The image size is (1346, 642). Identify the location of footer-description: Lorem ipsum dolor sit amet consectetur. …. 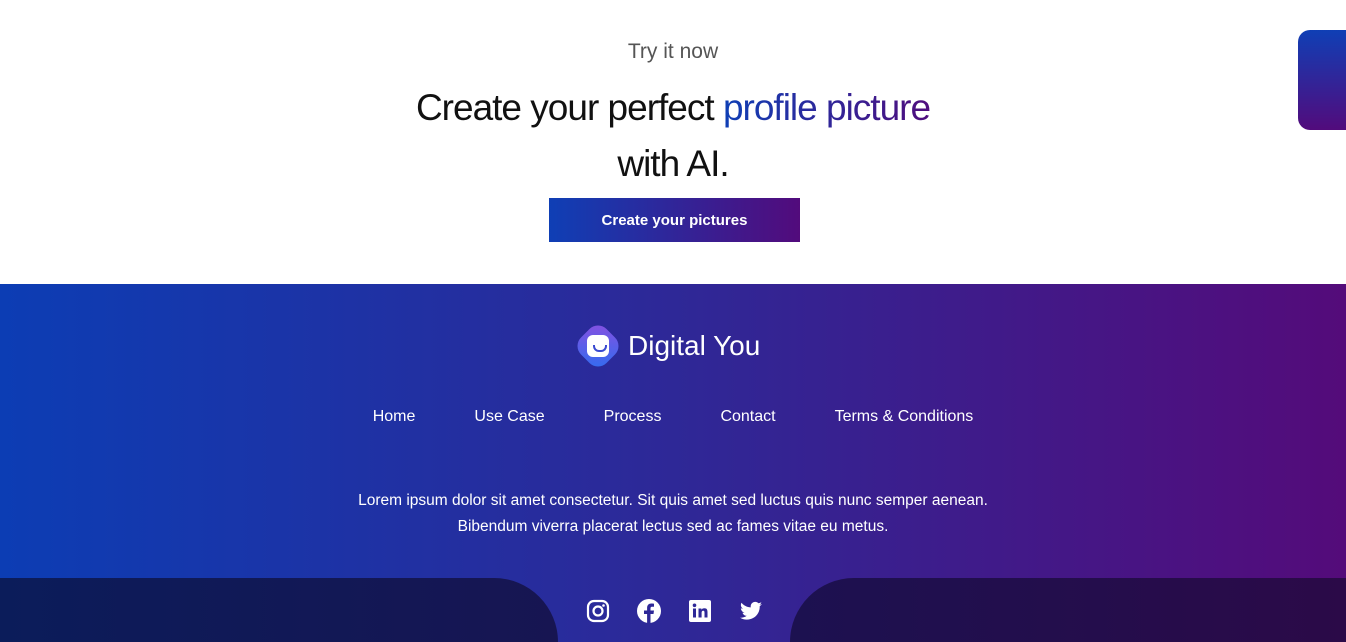
(673, 514).